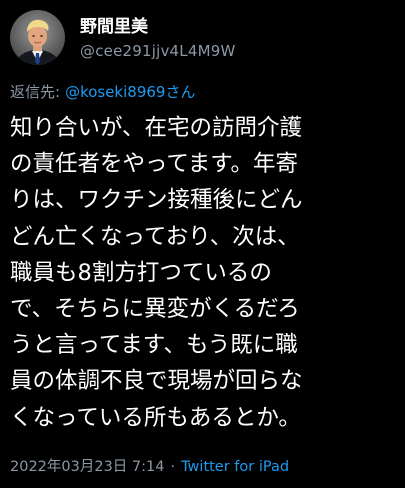 The height and width of the screenshot is (488, 405). I want to click on reply-target-link: @koseki8969さん, so click(130, 92).